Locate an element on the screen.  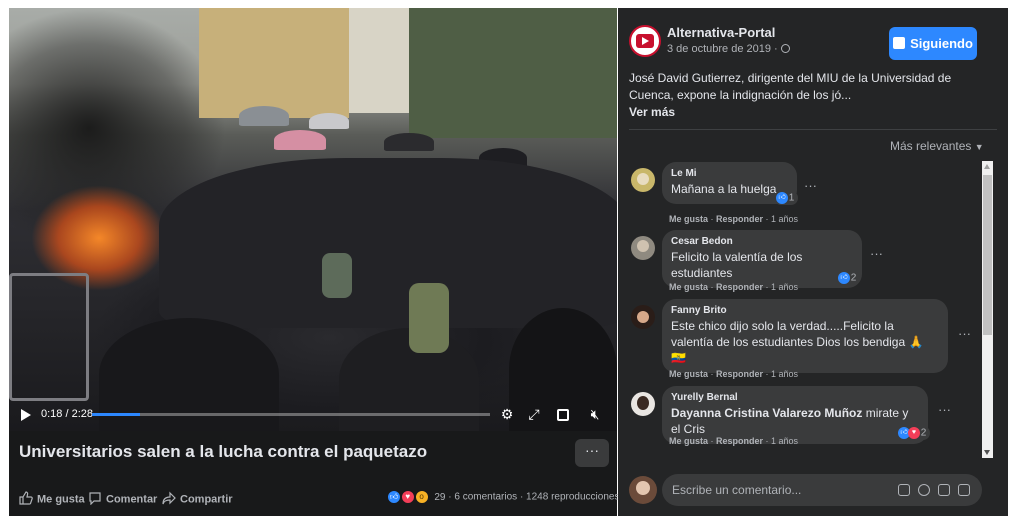
page-name: Alternativa-Portal is located at coordinates (721, 32).